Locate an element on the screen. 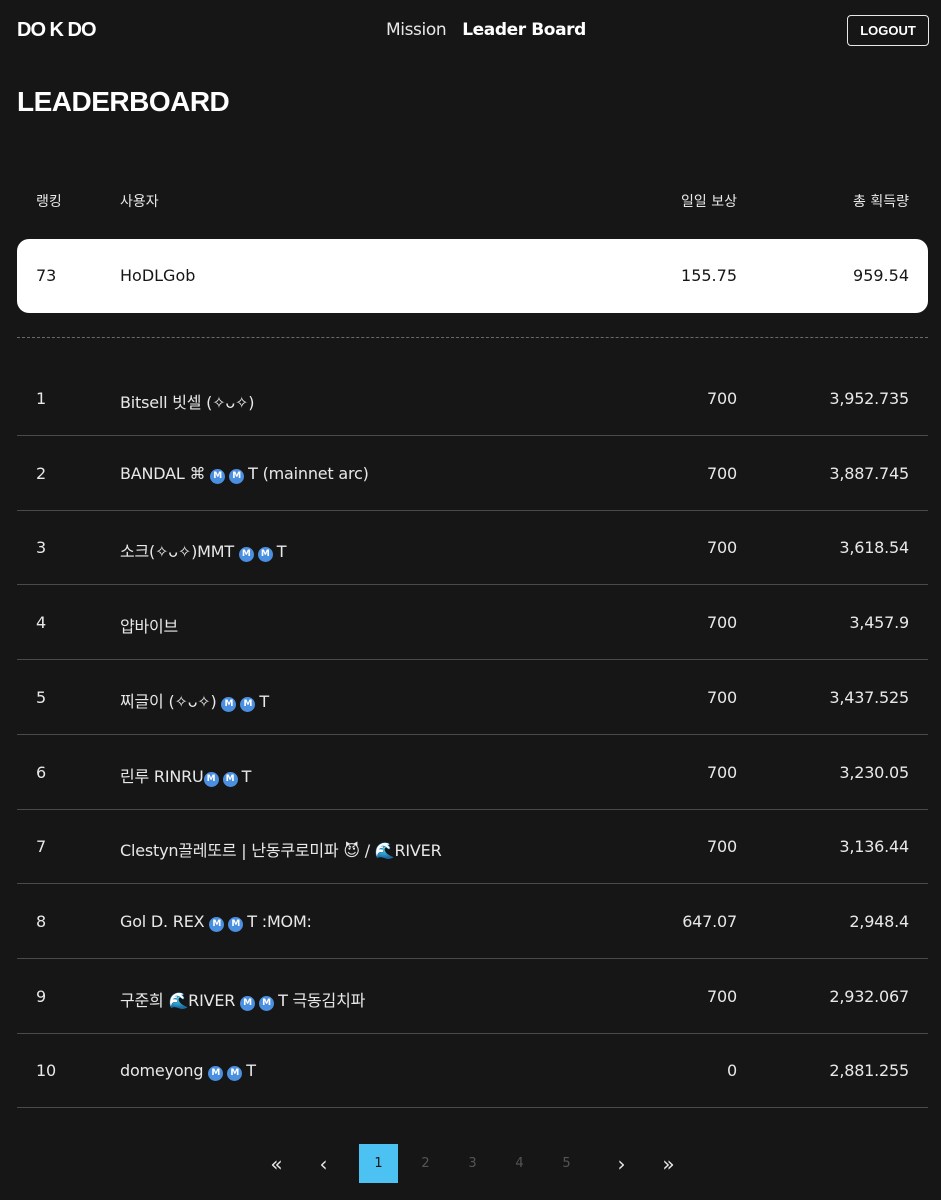  nav-links: Mission Leader Board is located at coordinates (486, 30).